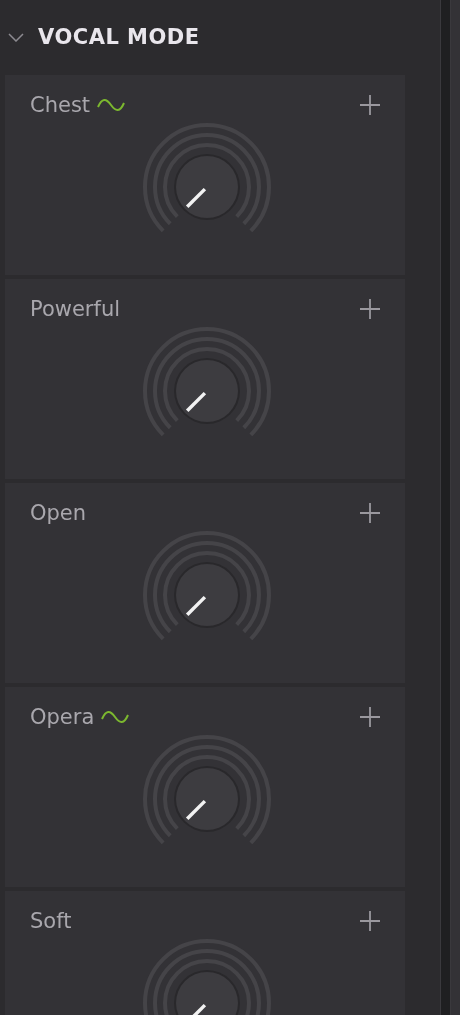  I want to click on chevron-icon, so click(16, 36).